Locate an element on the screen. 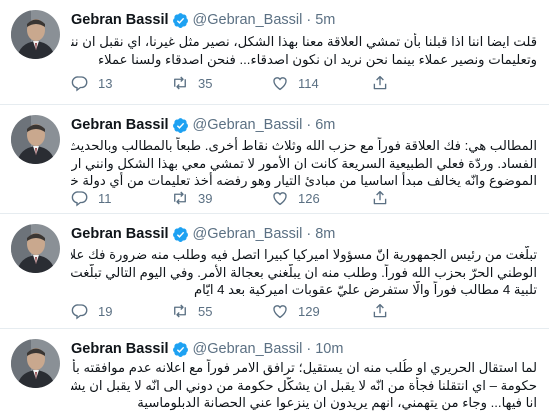  retweet-count: 39 is located at coordinates (205, 198).